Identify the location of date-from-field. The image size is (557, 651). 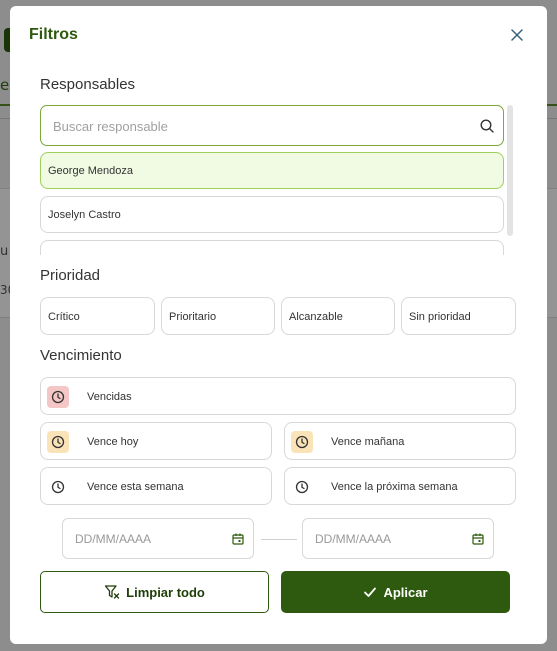
(158, 538).